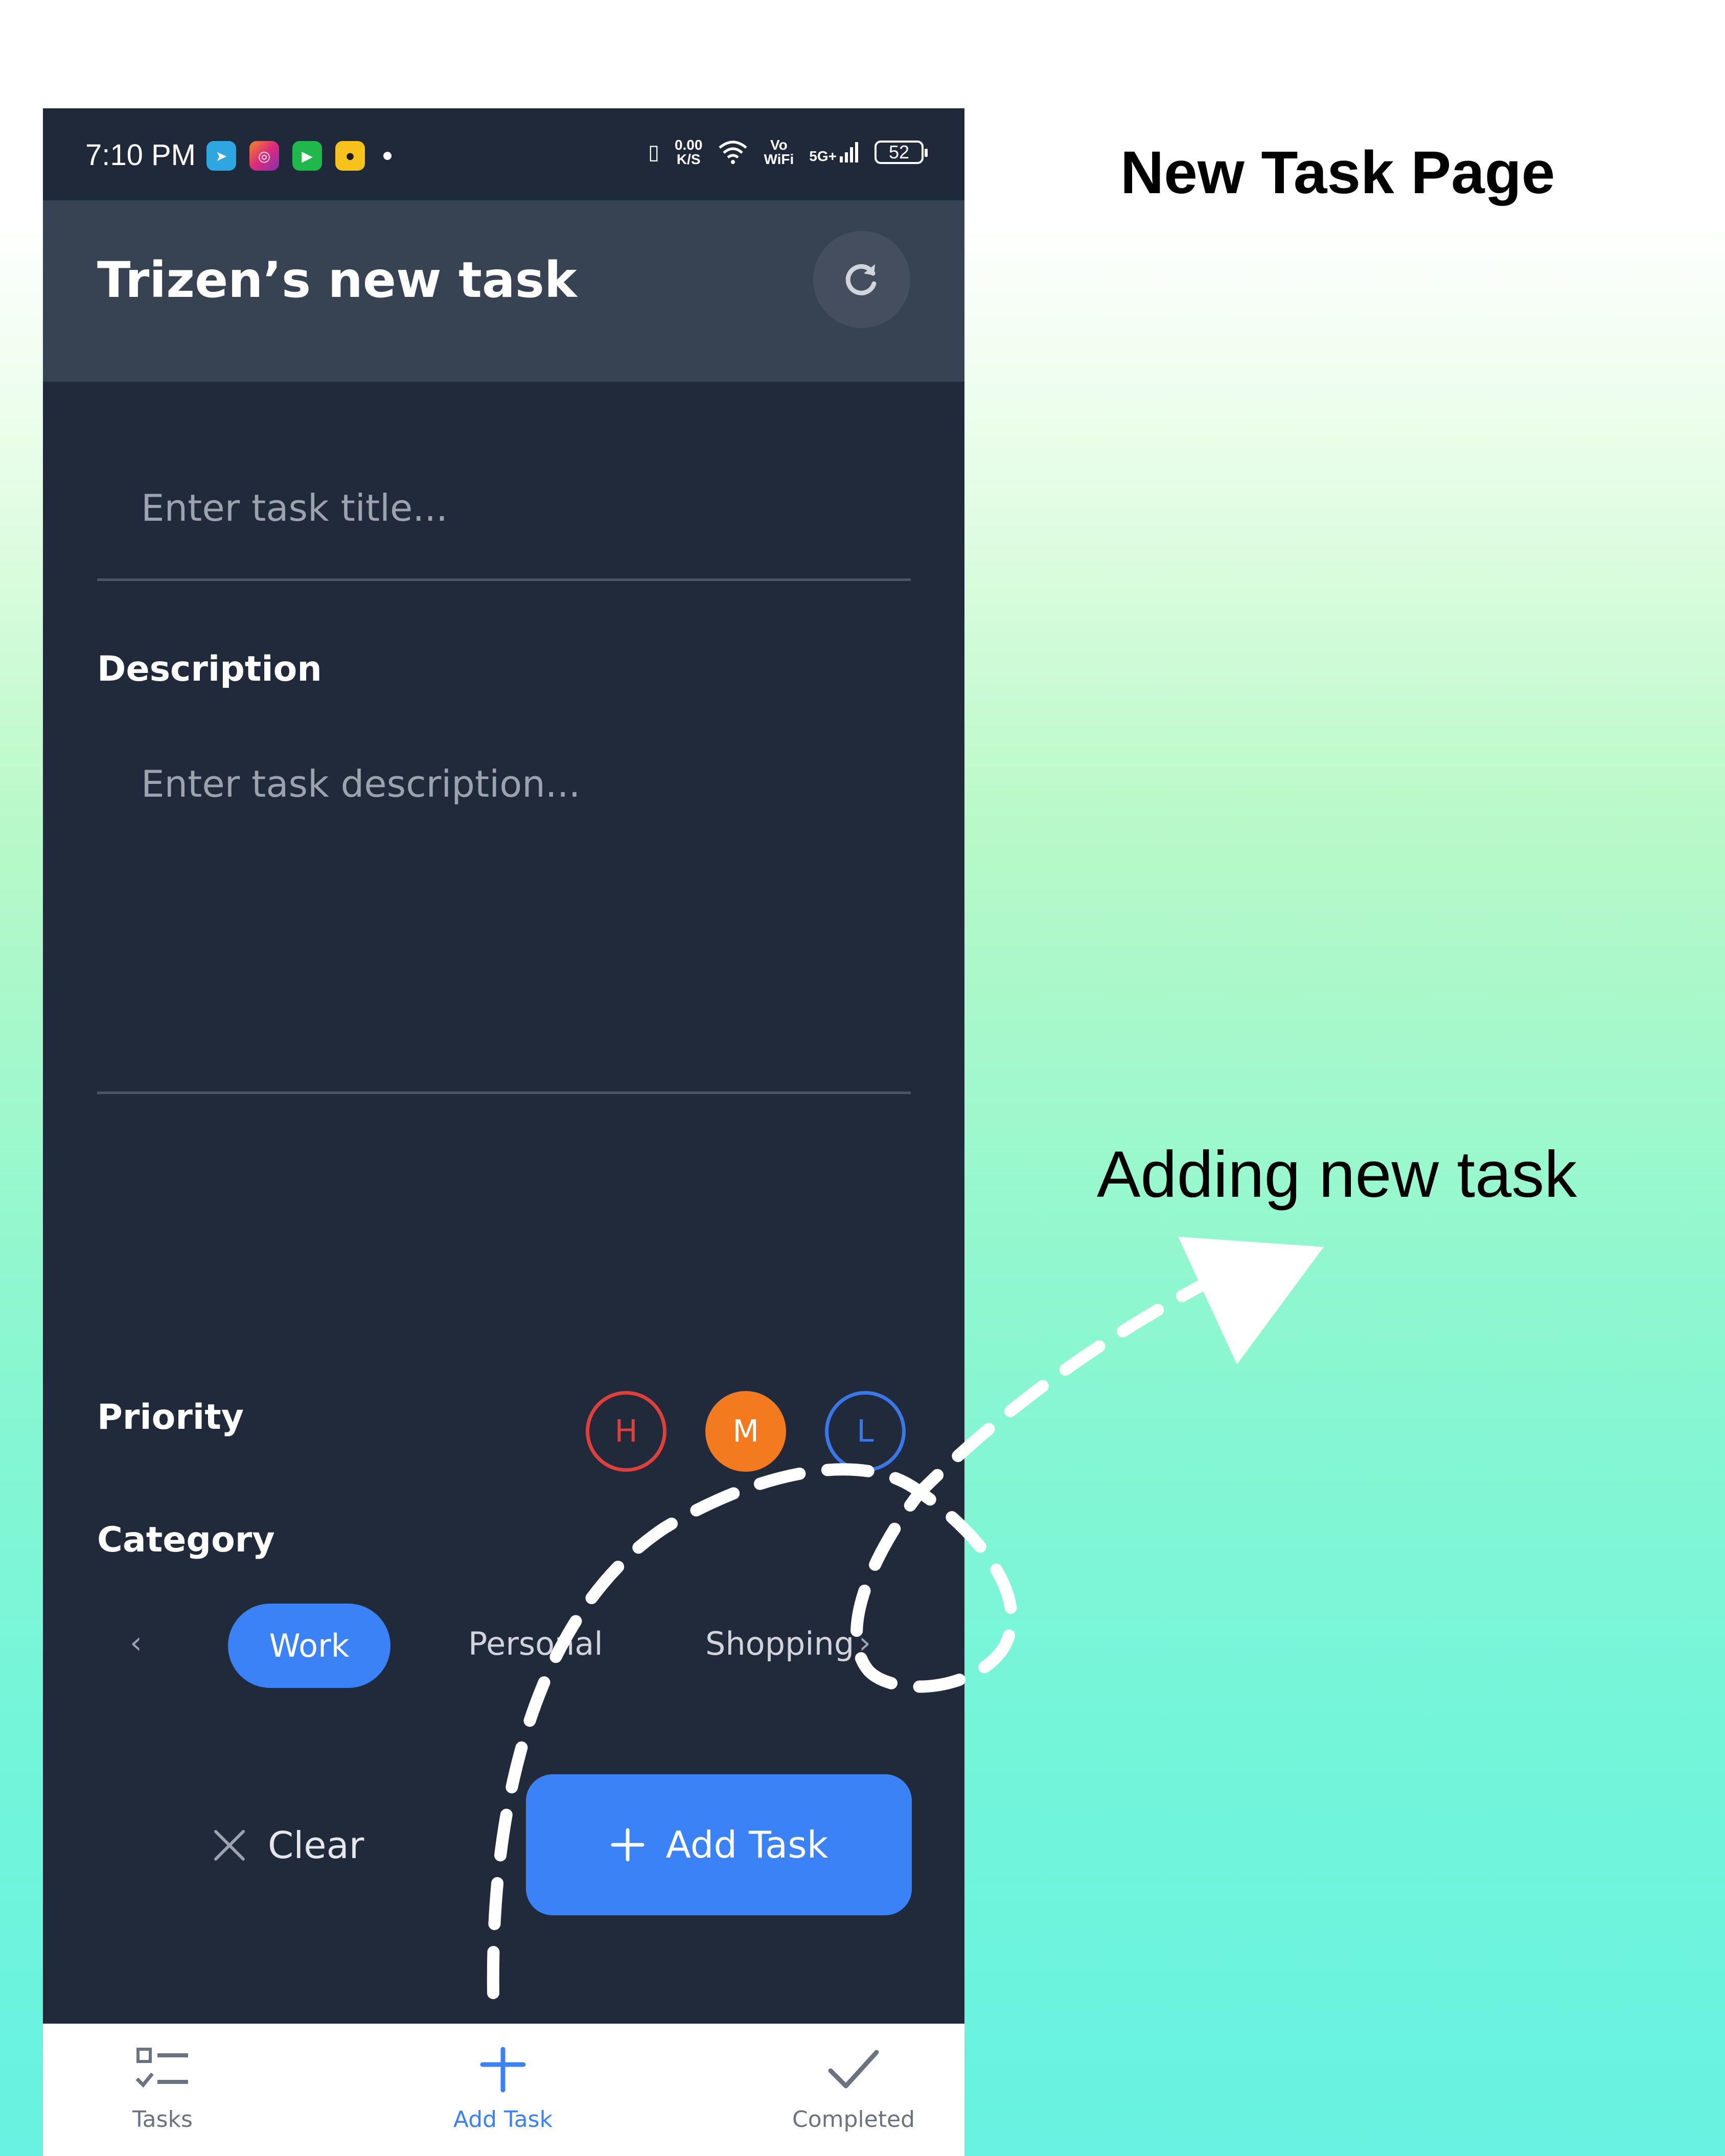 Image resolution: width=1725 pixels, height=2156 pixels. I want to click on network-speed: 0.00 K/S, so click(688, 152).